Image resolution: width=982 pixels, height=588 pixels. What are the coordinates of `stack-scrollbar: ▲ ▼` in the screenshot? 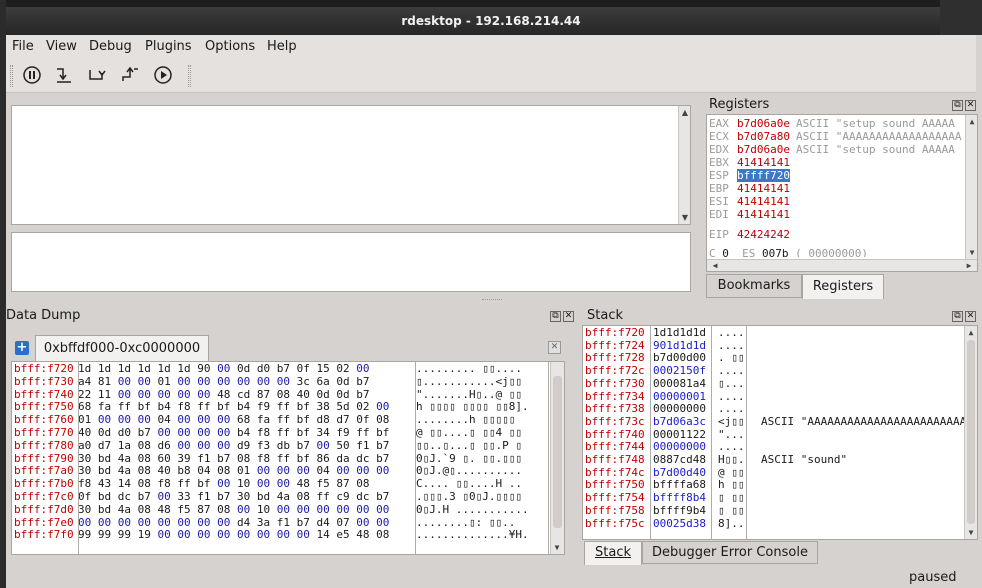 It's located at (970, 432).